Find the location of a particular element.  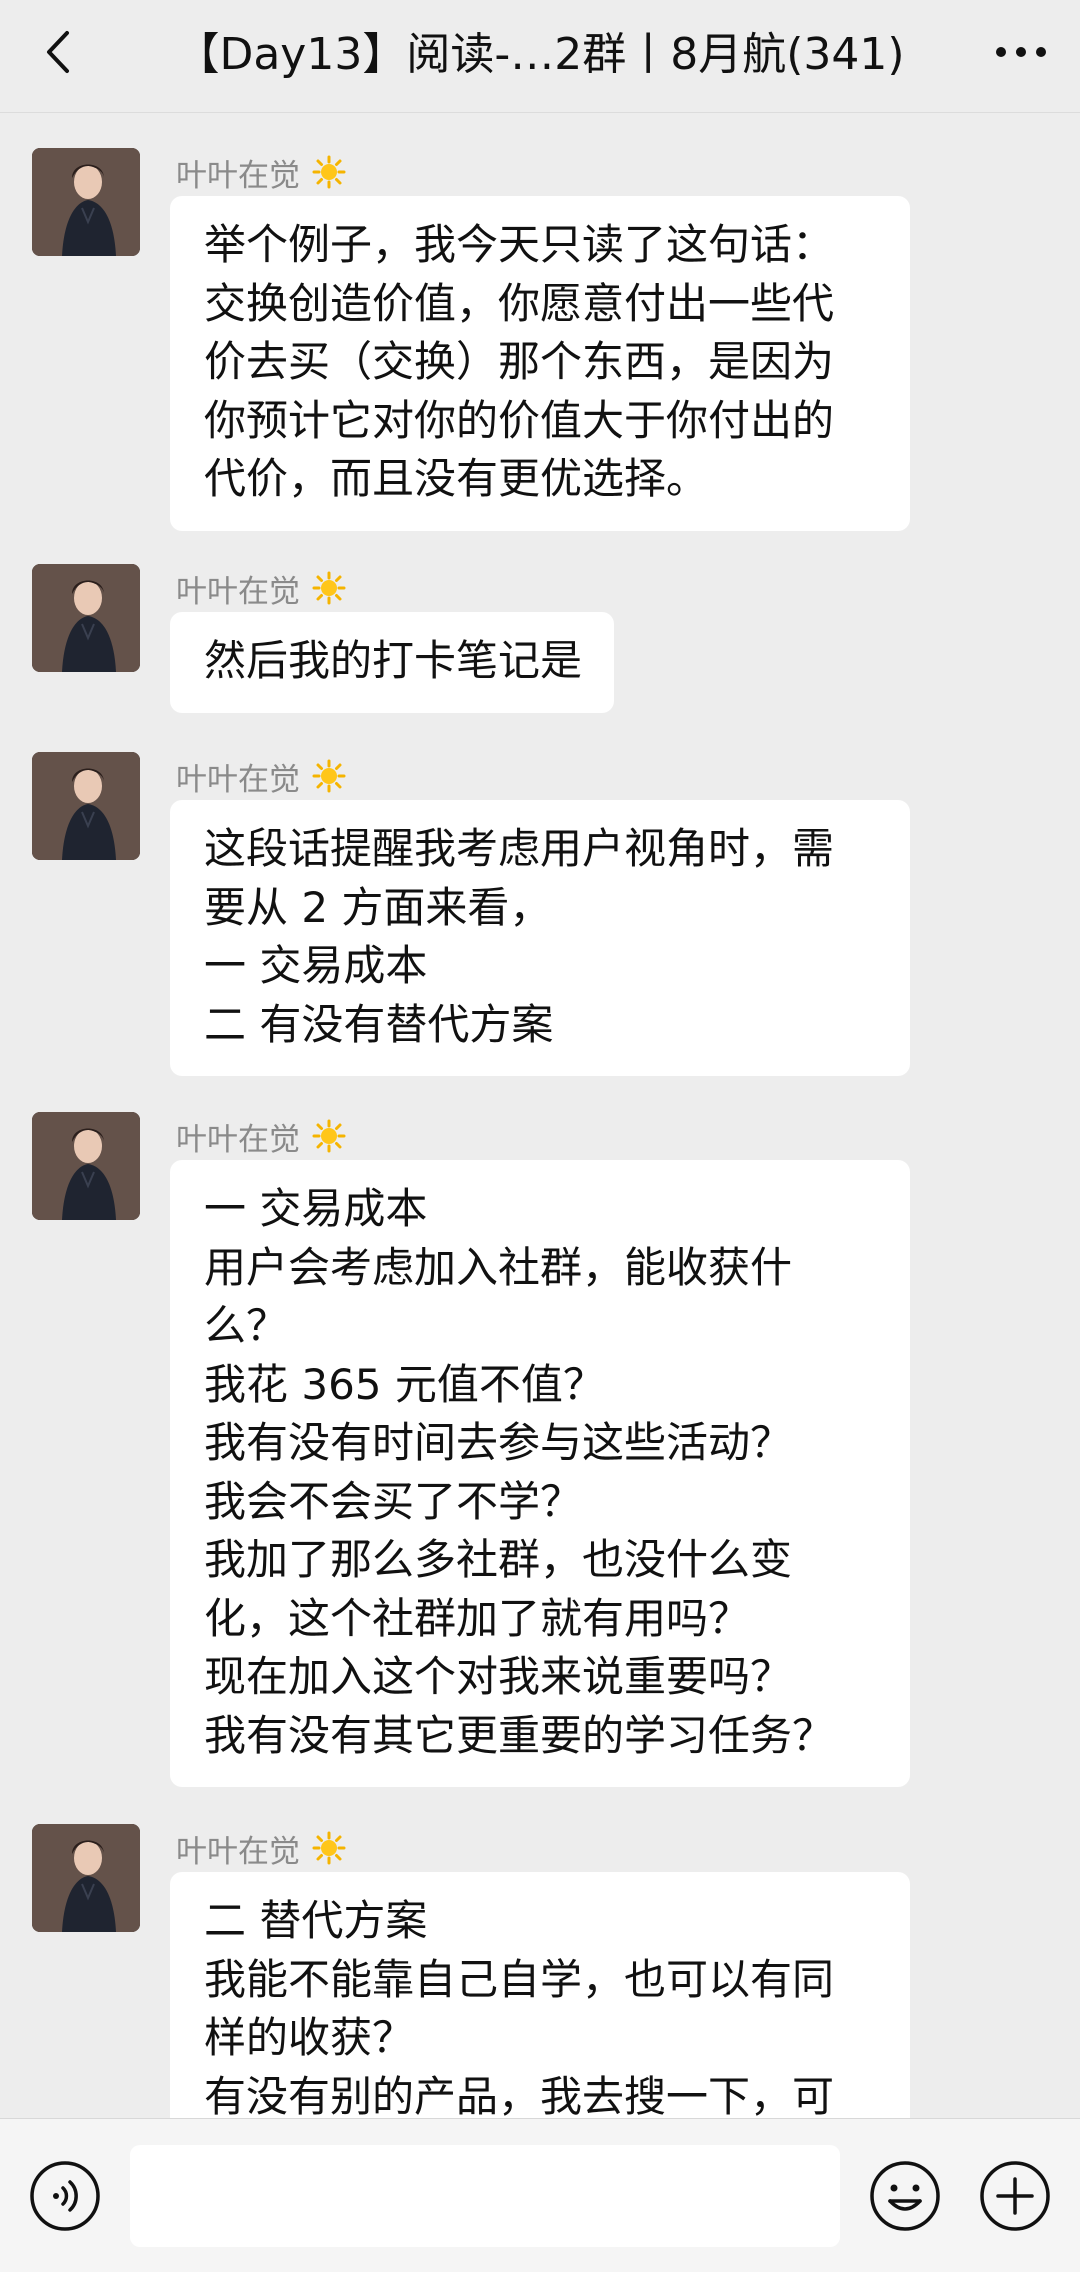

chat-header: 【Day13】阅读-…2群丨8月航(341) is located at coordinates (540, 56).